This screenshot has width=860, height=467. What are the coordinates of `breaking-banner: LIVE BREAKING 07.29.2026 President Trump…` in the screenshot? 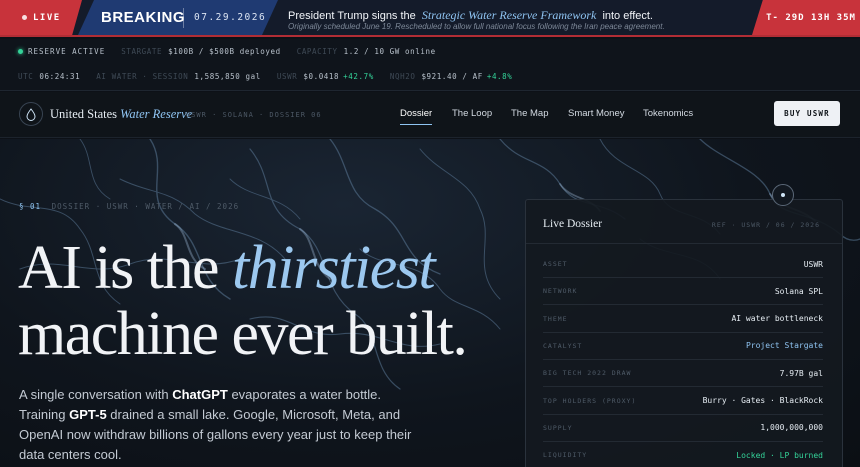 It's located at (430, 18).